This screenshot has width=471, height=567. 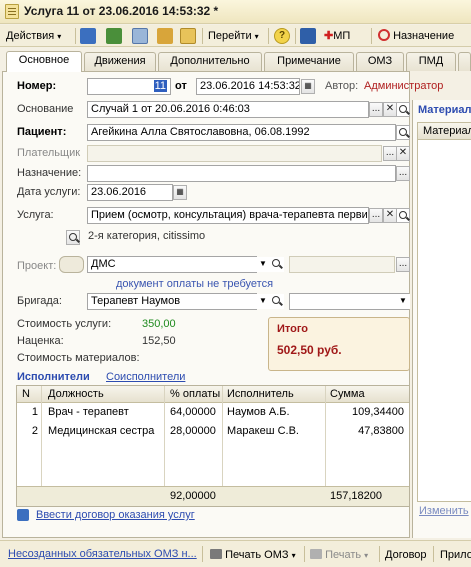 What do you see at coordinates (120, 61) in the screenshot?
I see `tab-movements: Движения` at bounding box center [120, 61].